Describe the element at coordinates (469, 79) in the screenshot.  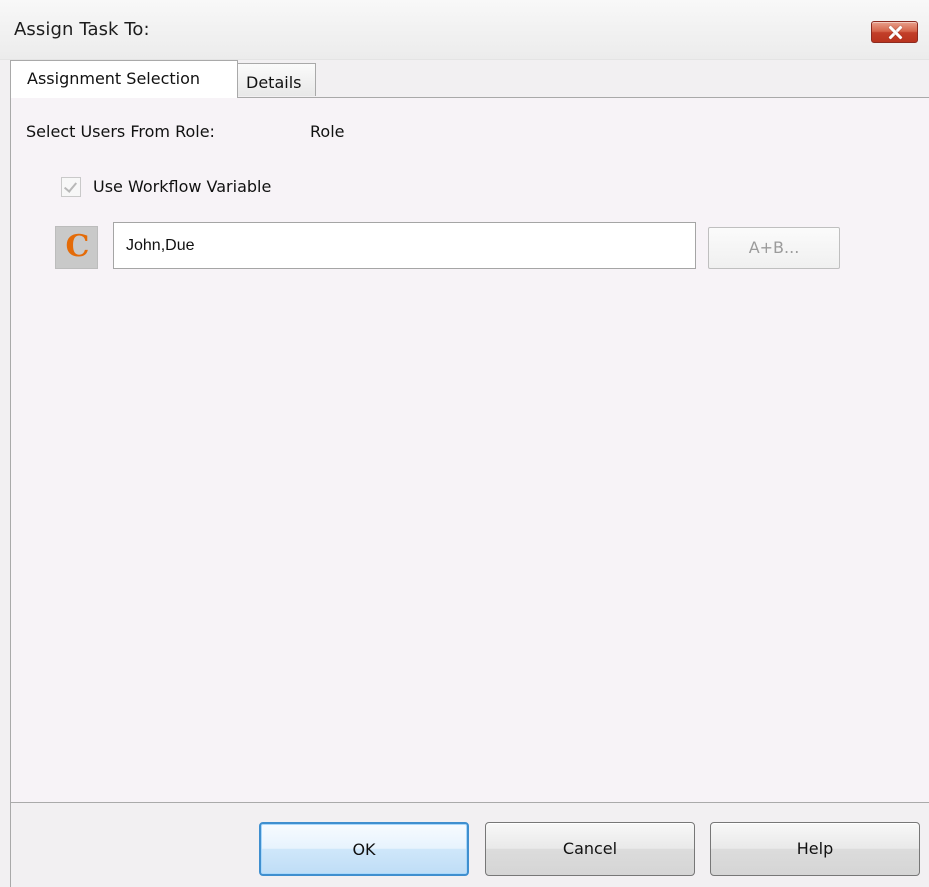
I see `tab-strip: Assignment Selection Details` at that location.